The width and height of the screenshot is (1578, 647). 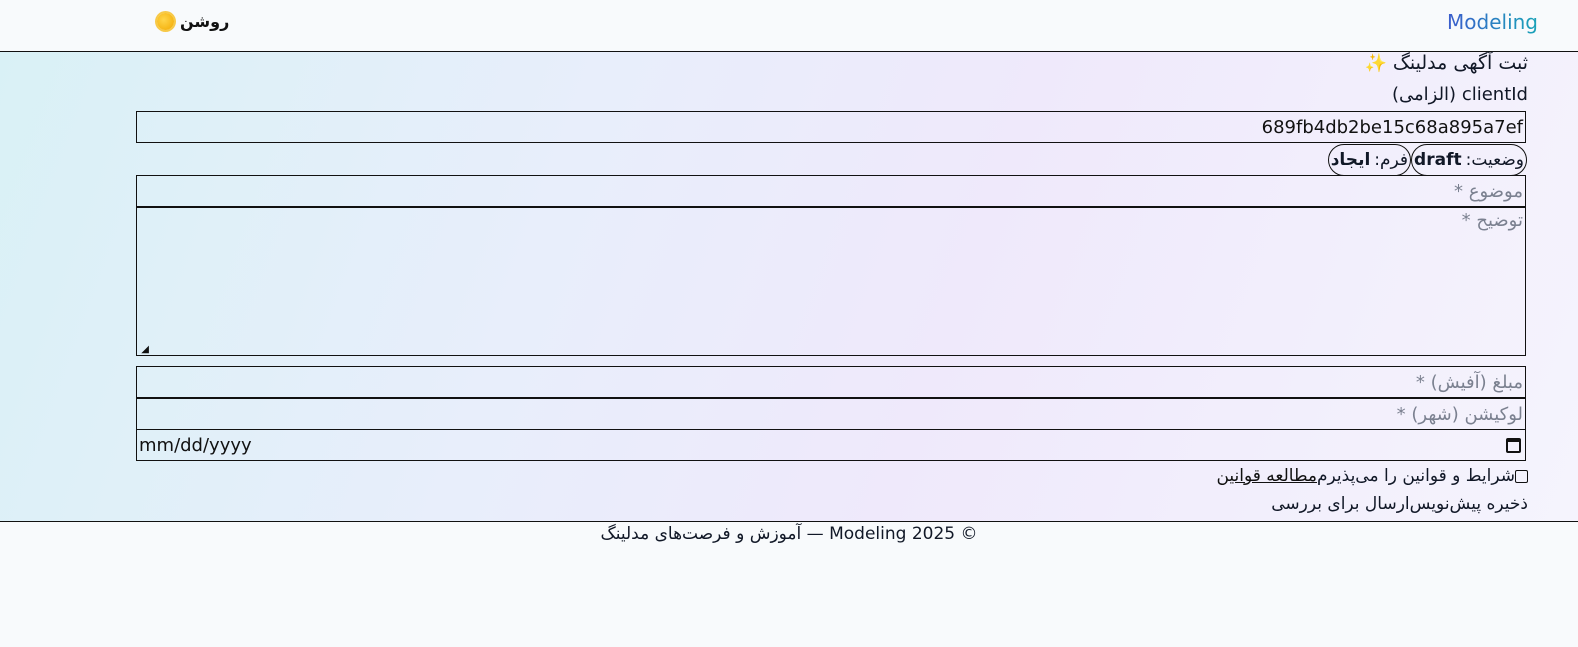 What do you see at coordinates (195, 445) in the screenshot?
I see `date-placeholder: mm/dd/yyyy` at bounding box center [195, 445].